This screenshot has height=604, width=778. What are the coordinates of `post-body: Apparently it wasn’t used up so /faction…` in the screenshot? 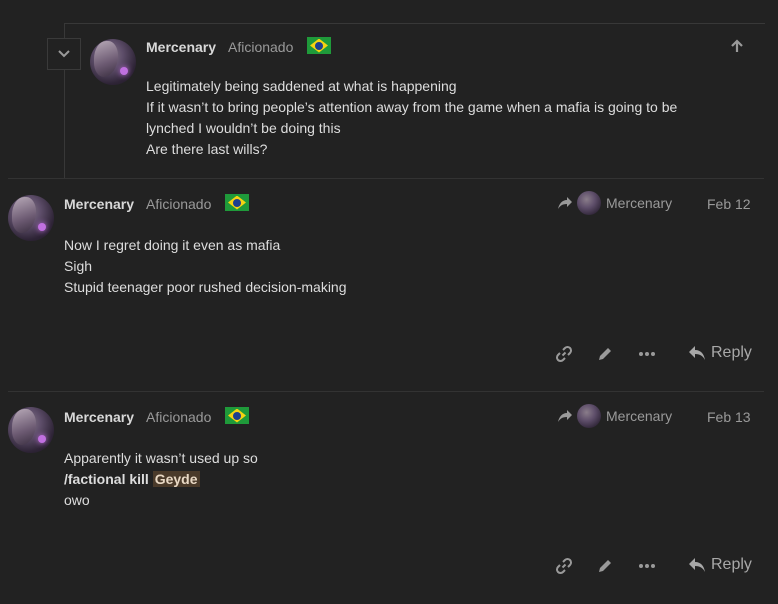 It's located at (161, 479).